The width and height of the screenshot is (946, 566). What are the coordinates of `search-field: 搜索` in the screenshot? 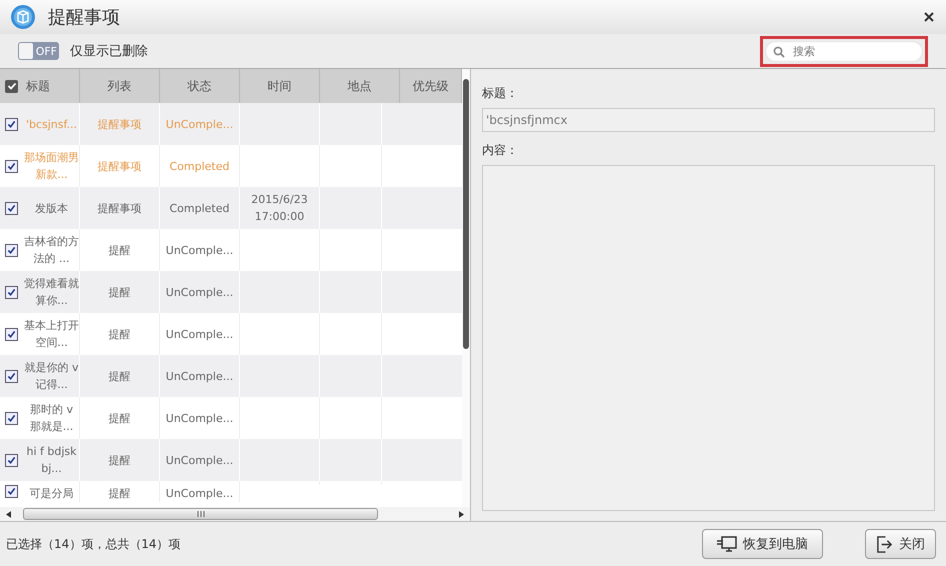 It's located at (844, 51).